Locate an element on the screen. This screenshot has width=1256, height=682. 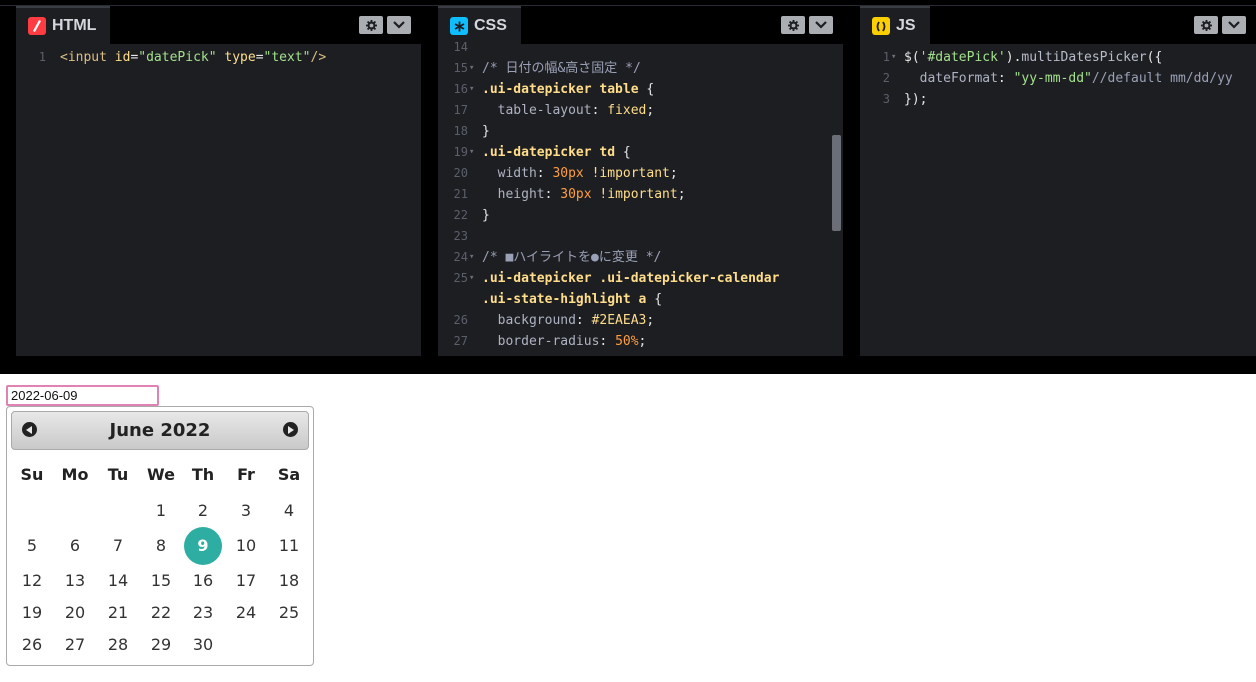
code-token: '#datePick' is located at coordinates (962, 57).